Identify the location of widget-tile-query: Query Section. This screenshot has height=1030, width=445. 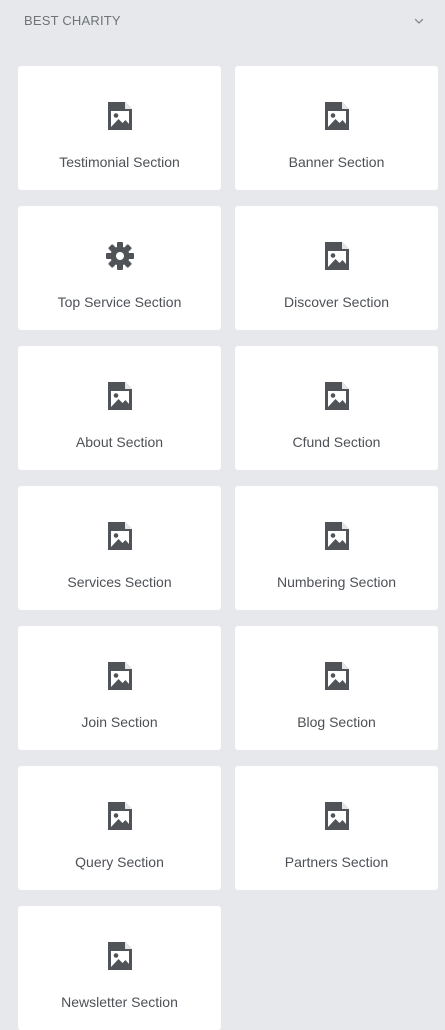
(119, 828).